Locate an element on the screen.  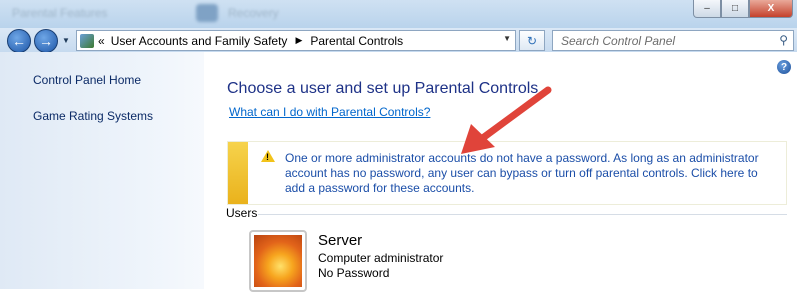
refresh-button: ↻ is located at coordinates (532, 40).